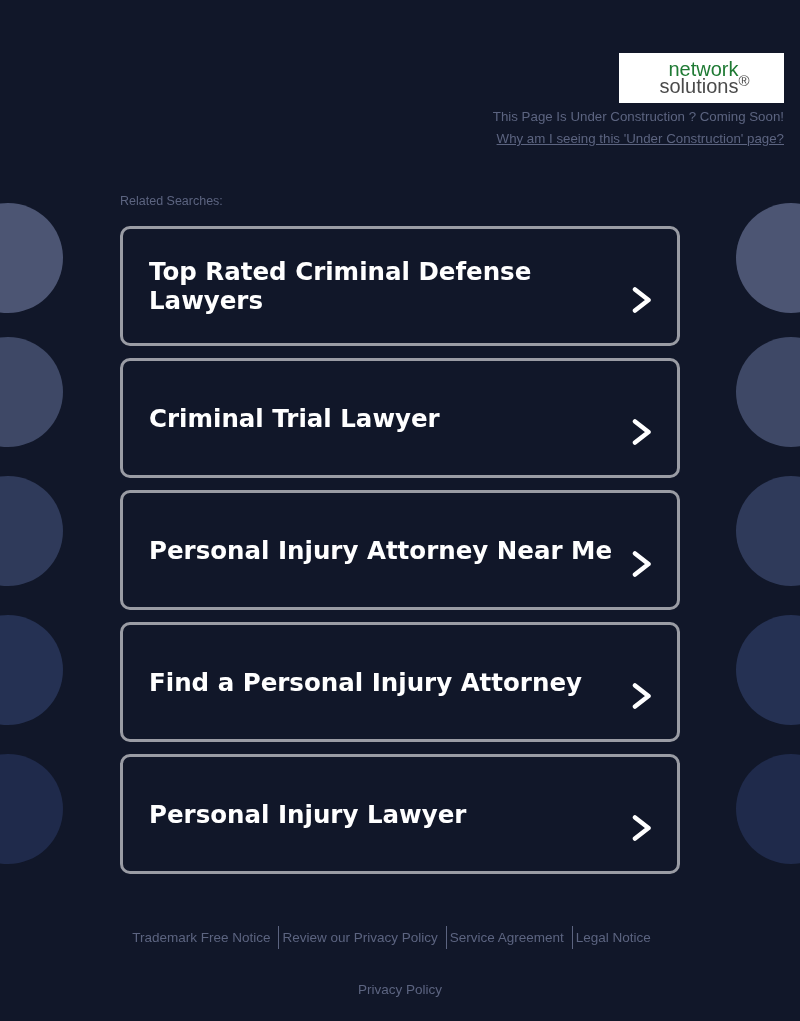  Describe the element at coordinates (201, 937) in the screenshot. I see `footer-link: Trademark Free Notice` at that location.